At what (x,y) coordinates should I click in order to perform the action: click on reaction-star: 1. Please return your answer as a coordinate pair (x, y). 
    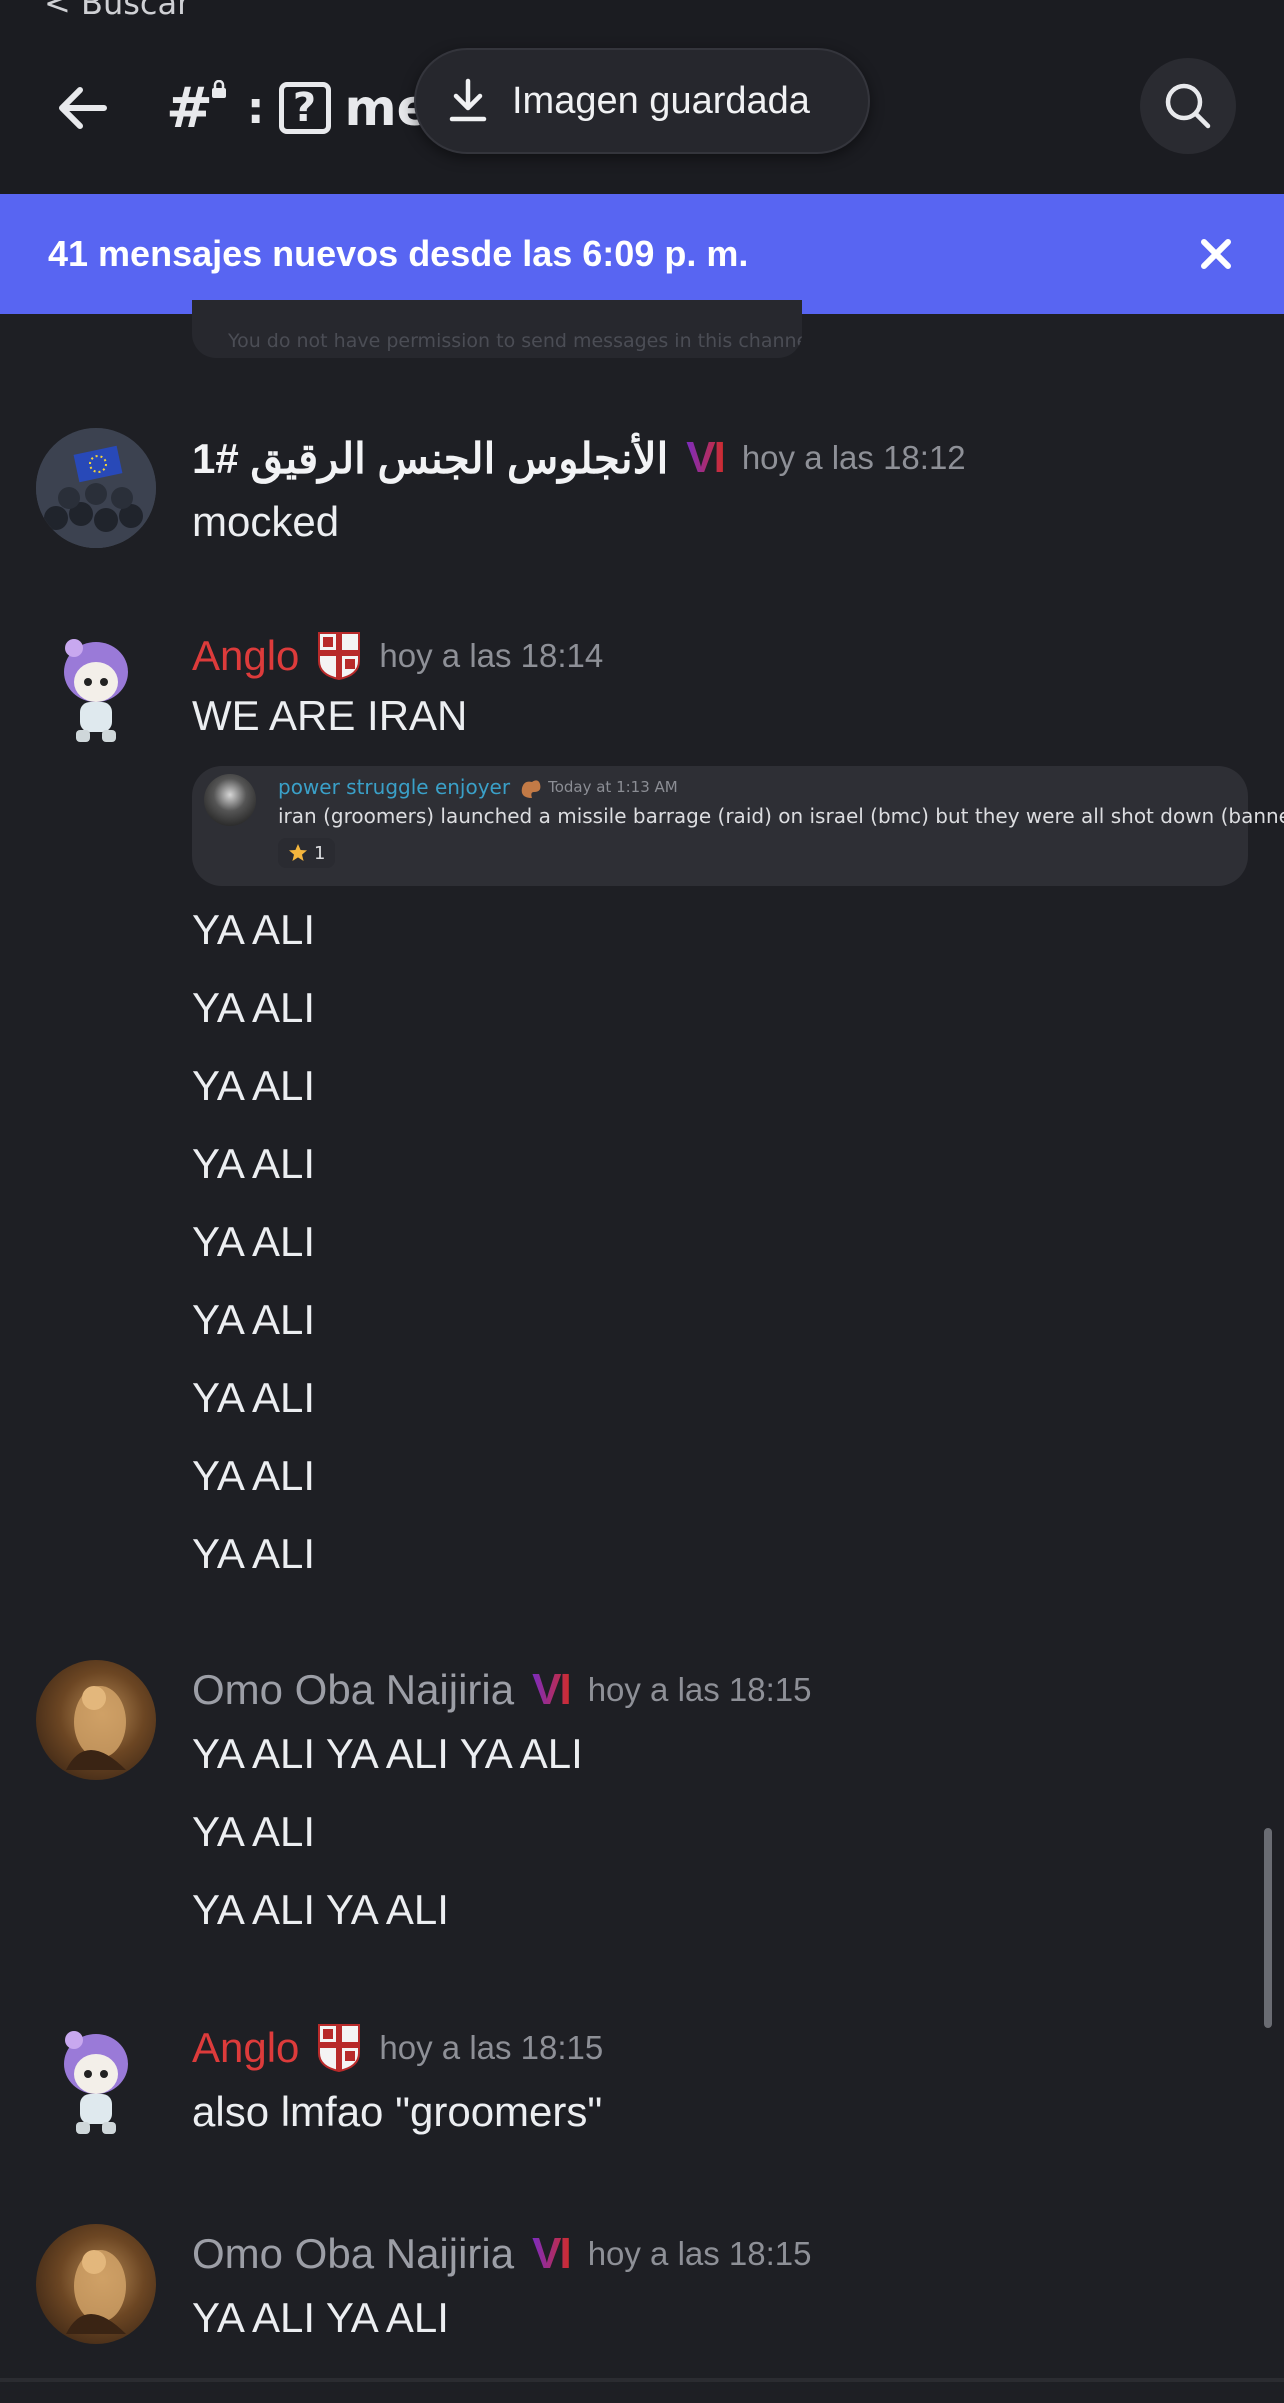
    Looking at the image, I should click on (307, 853).